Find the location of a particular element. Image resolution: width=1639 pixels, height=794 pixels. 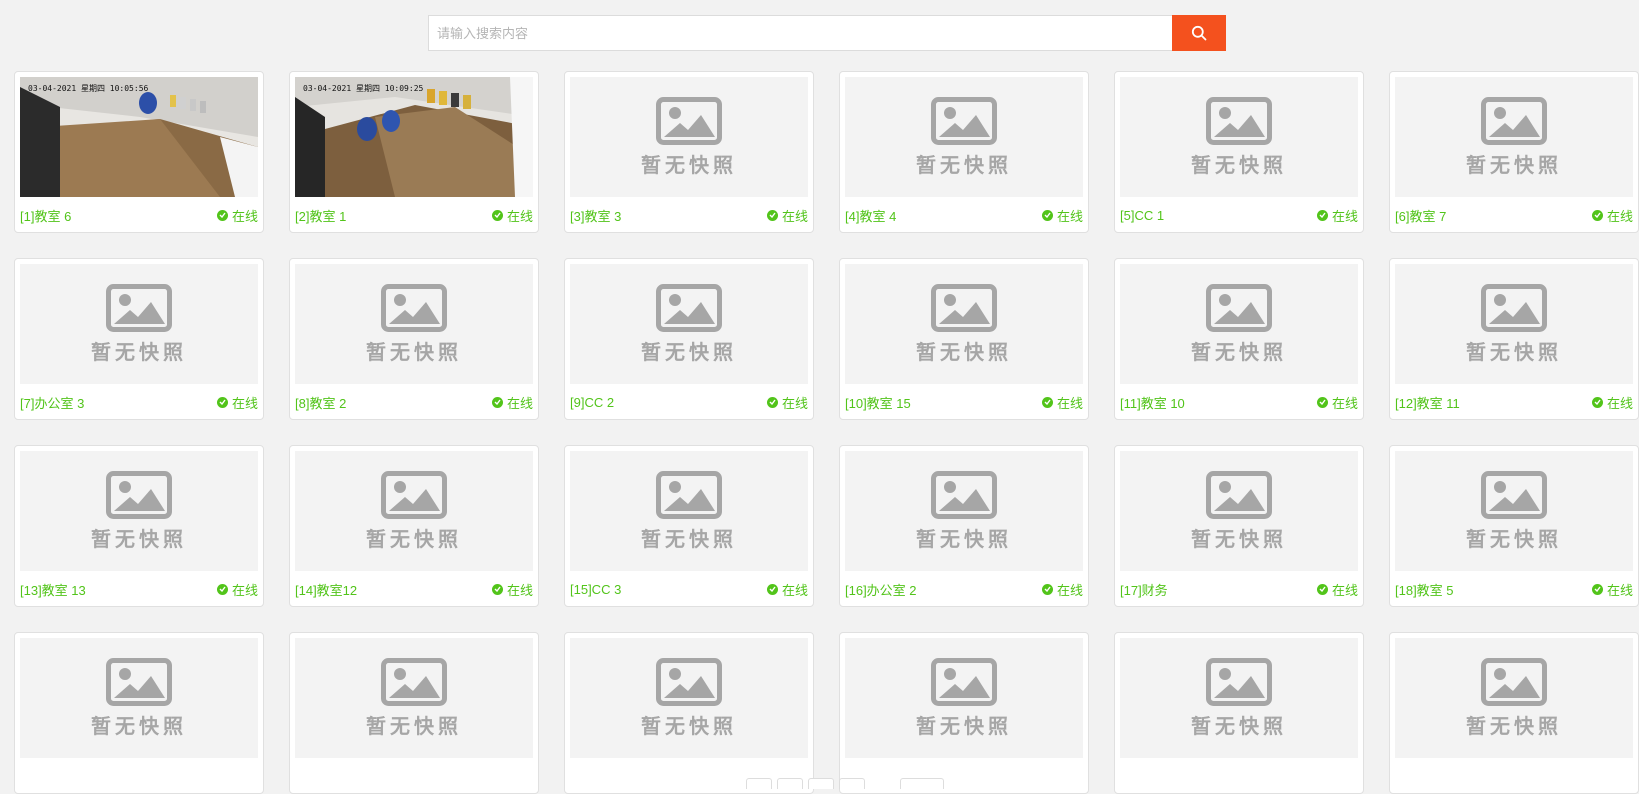

camera-card: 暂无快照 [8]教室 2 在线 is located at coordinates (414, 339).